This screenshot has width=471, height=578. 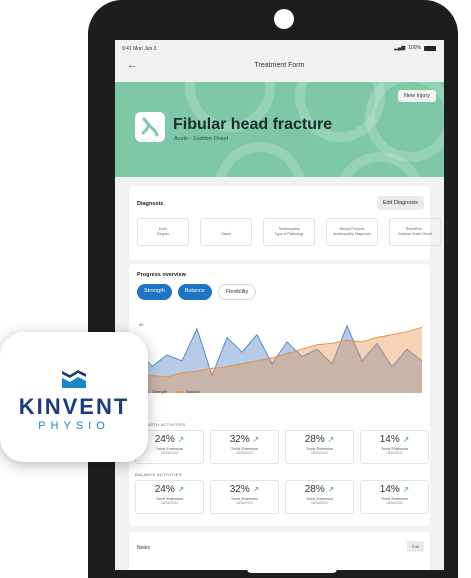 What do you see at coordinates (415, 546) in the screenshot?
I see `edit-notes-button: Edit` at bounding box center [415, 546].